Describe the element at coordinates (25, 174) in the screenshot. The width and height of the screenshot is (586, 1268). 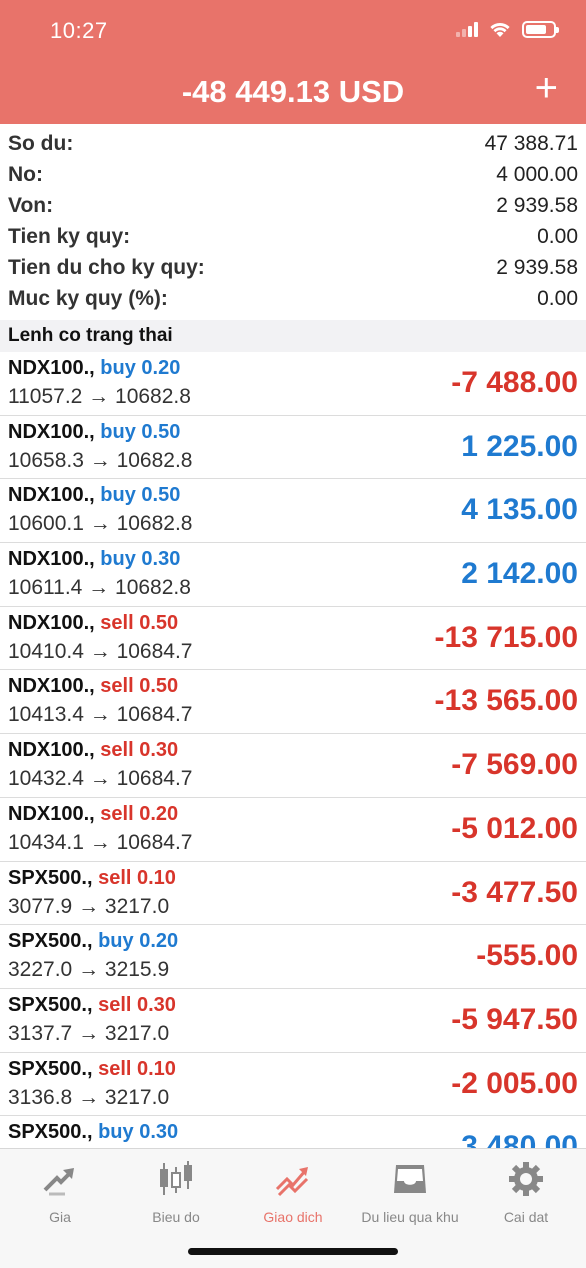
I see `summary-label: No:` at that location.